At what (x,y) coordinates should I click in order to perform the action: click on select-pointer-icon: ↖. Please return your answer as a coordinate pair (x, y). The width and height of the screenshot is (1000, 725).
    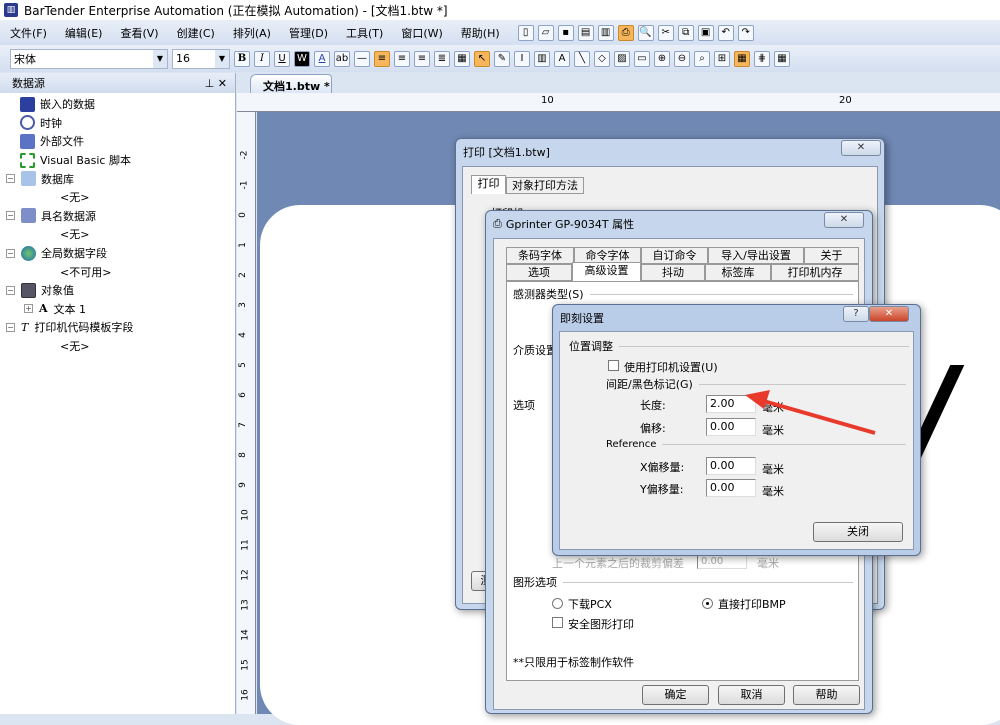
    Looking at the image, I should click on (482, 58).